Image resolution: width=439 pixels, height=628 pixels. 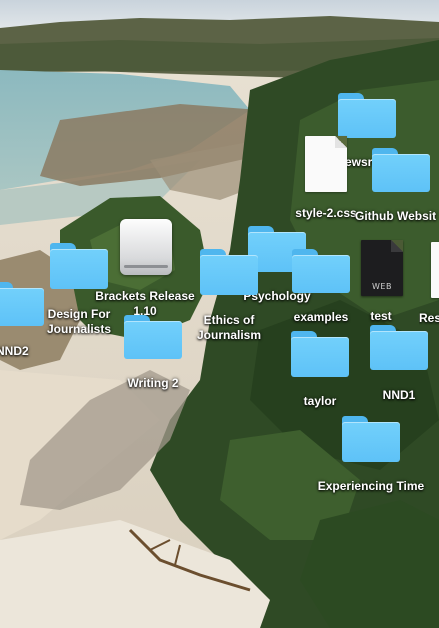 What do you see at coordinates (382, 286) in the screenshot?
I see `web-badge: WEB` at bounding box center [382, 286].